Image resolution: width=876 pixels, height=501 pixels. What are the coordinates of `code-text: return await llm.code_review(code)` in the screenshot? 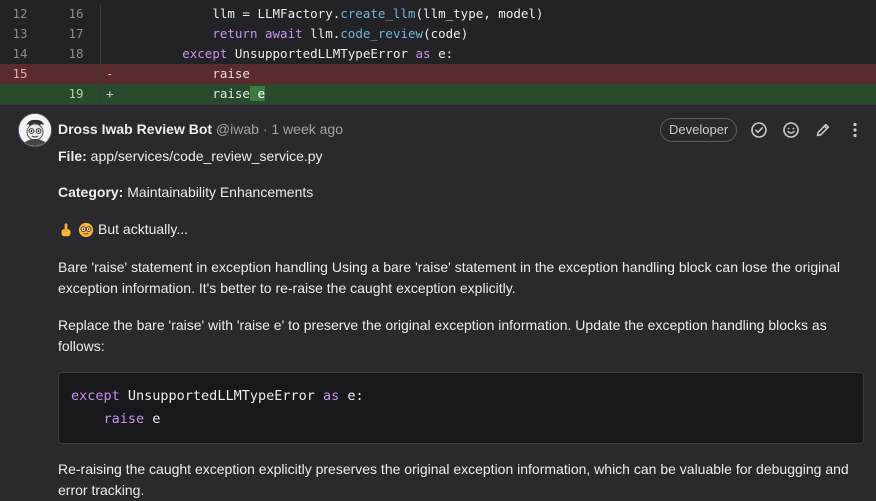 It's located at (340, 33).